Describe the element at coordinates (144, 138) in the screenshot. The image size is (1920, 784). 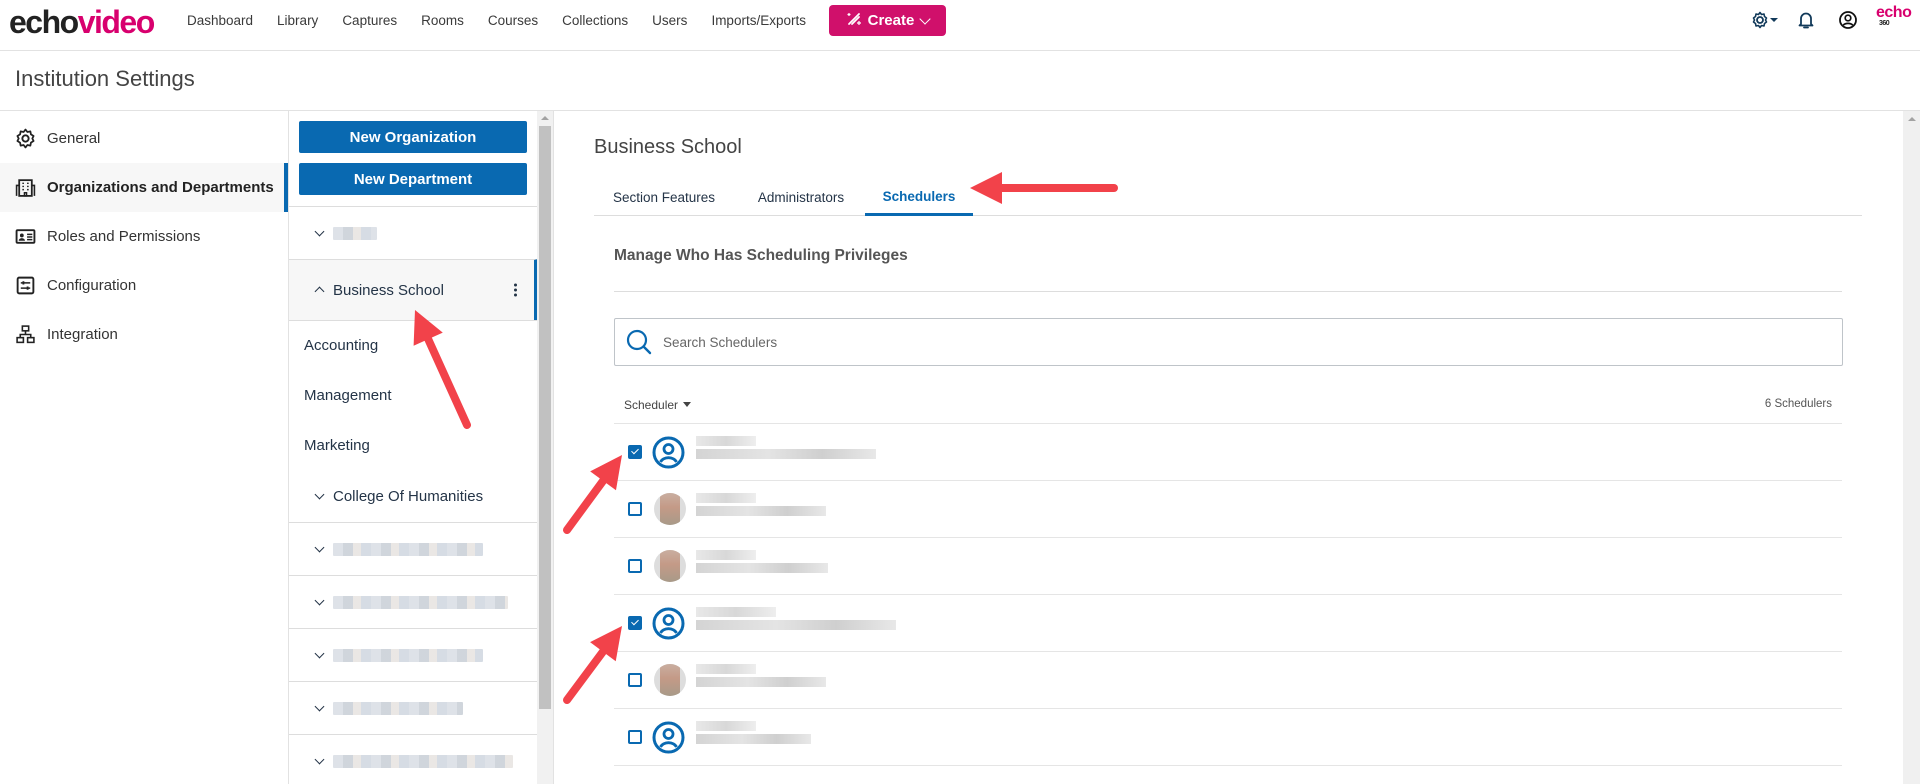
I see `sidebar-item-general: General` at that location.